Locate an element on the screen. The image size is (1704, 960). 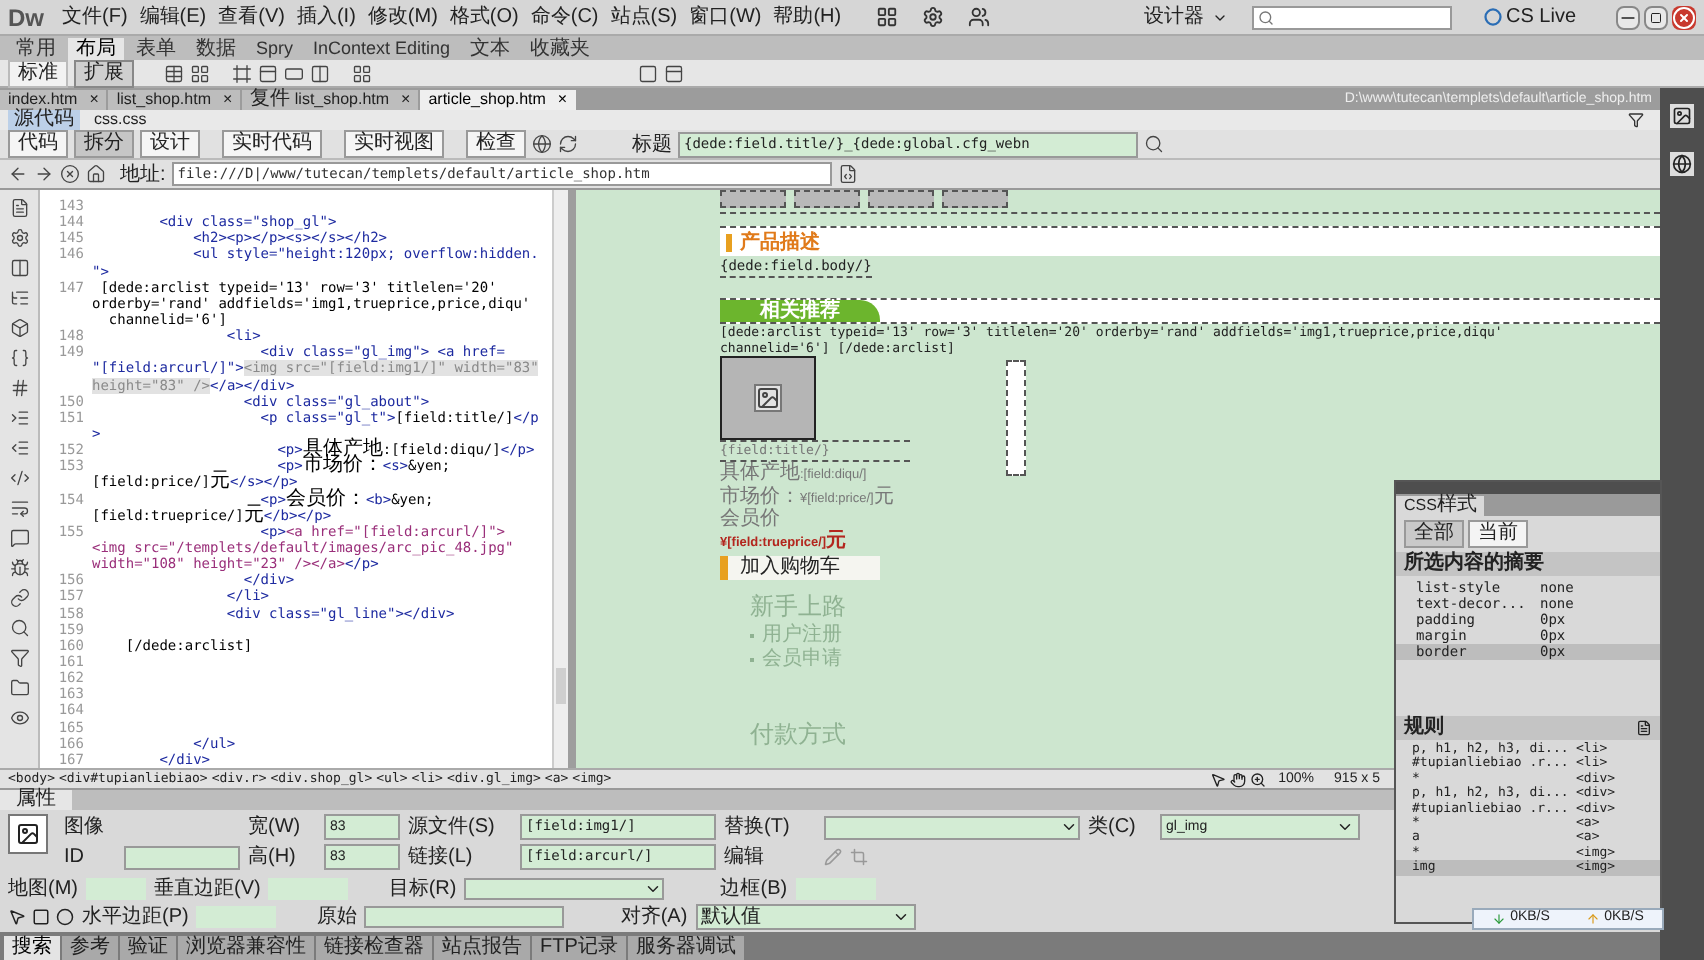
hash-icon is located at coordinates (19, 388).